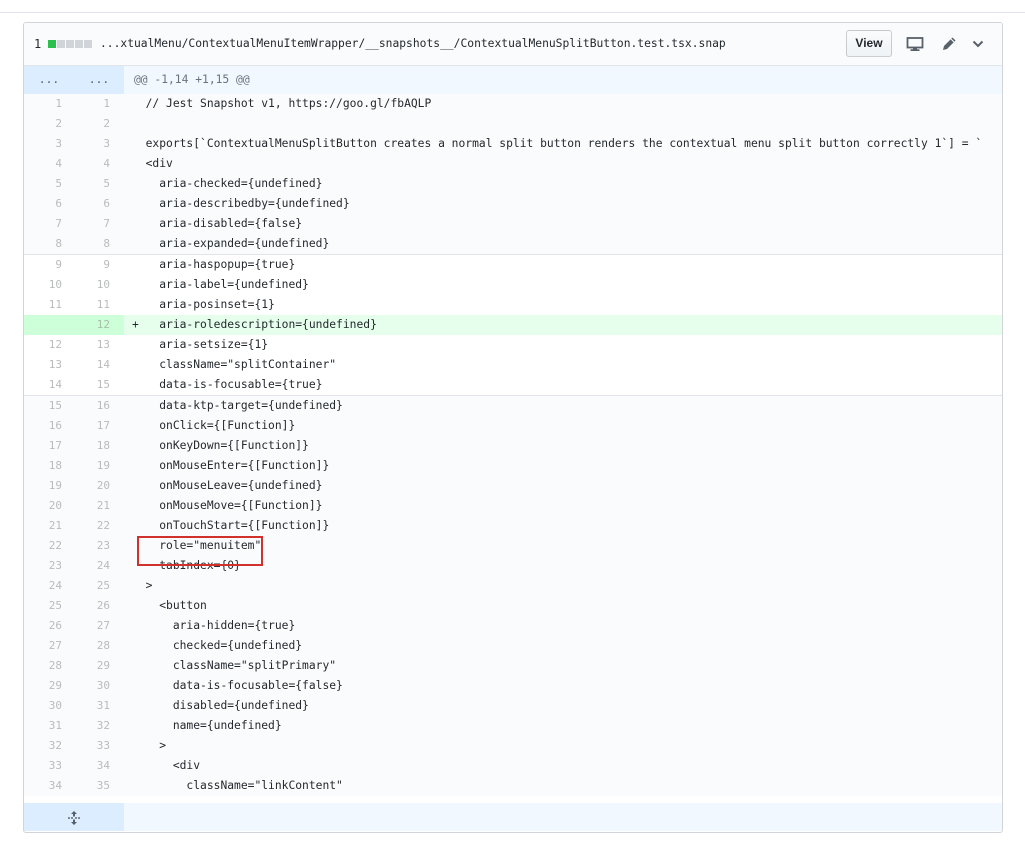  Describe the element at coordinates (99, 626) in the screenshot. I see `new-line-number: 27` at that location.